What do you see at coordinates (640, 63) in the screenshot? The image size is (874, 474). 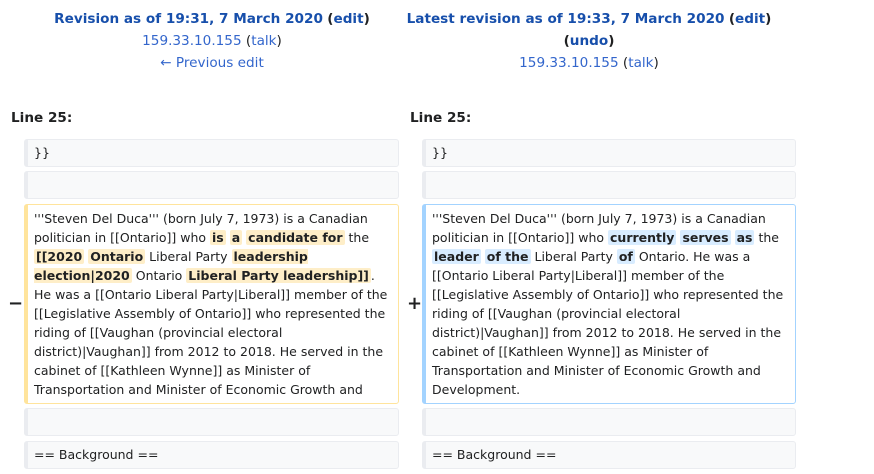 I see `right-talk-link: talk` at bounding box center [640, 63].